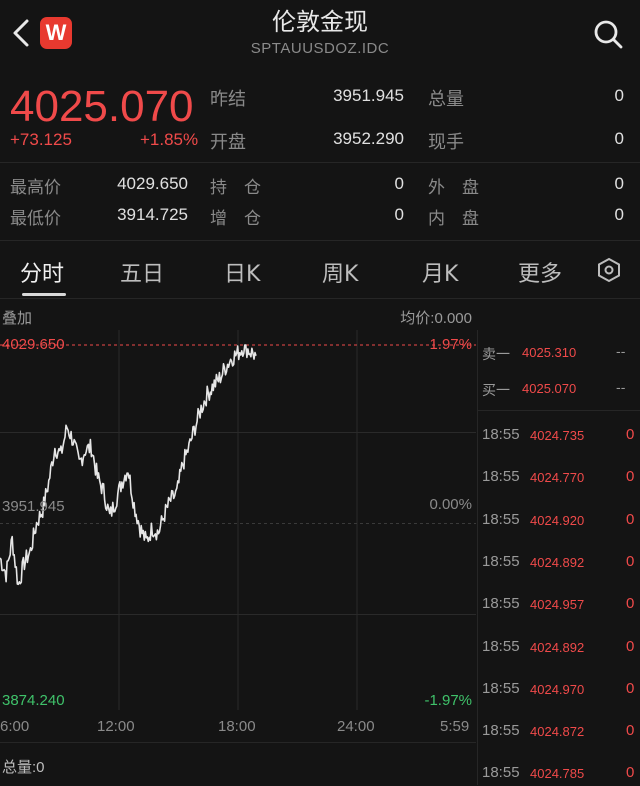 Image resolution: width=640 pixels, height=786 pixels. I want to click on settings-hexagon-icon, so click(609, 270).